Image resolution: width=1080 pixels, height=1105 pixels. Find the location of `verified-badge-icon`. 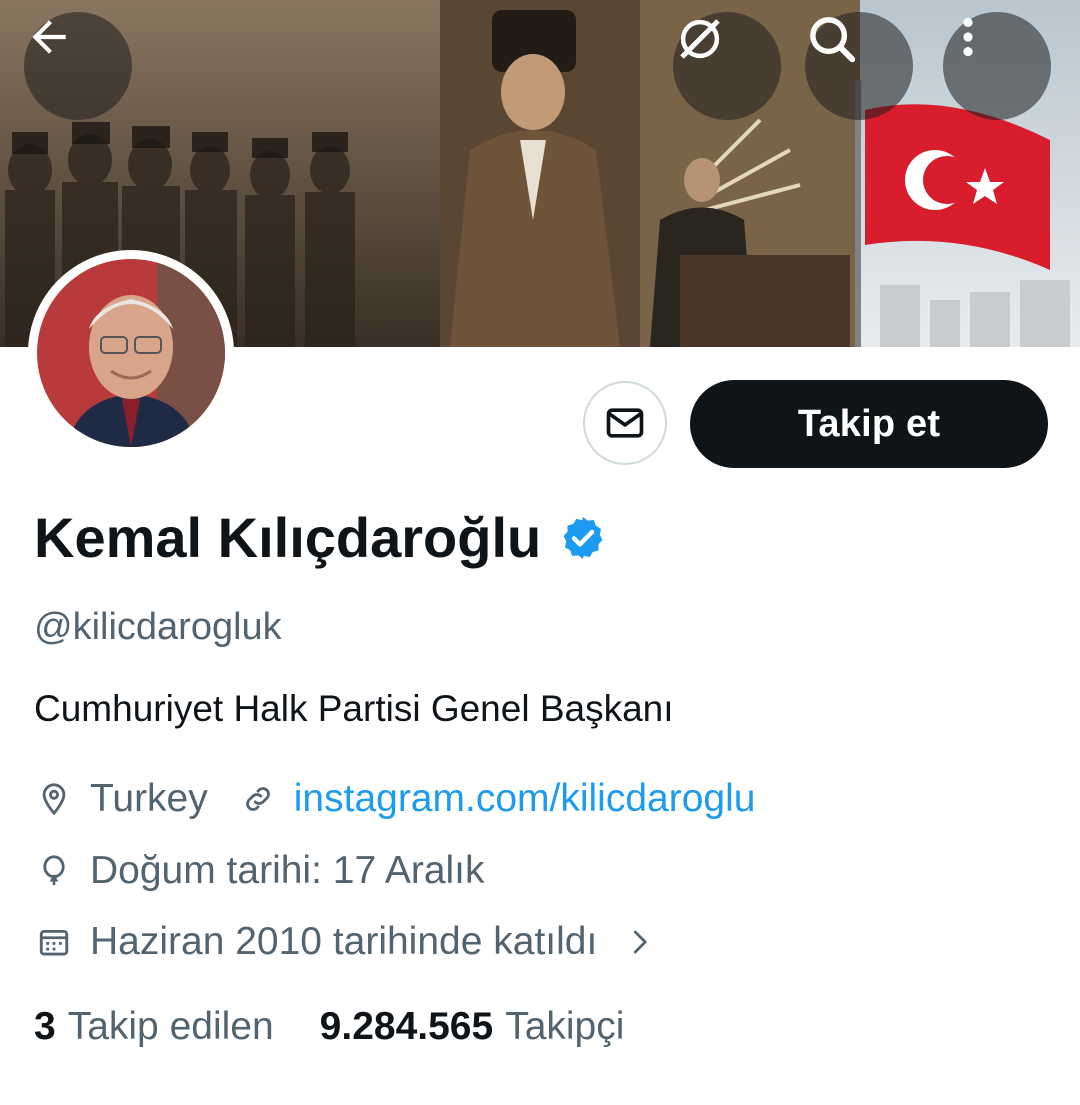

verified-badge-icon is located at coordinates (583, 538).